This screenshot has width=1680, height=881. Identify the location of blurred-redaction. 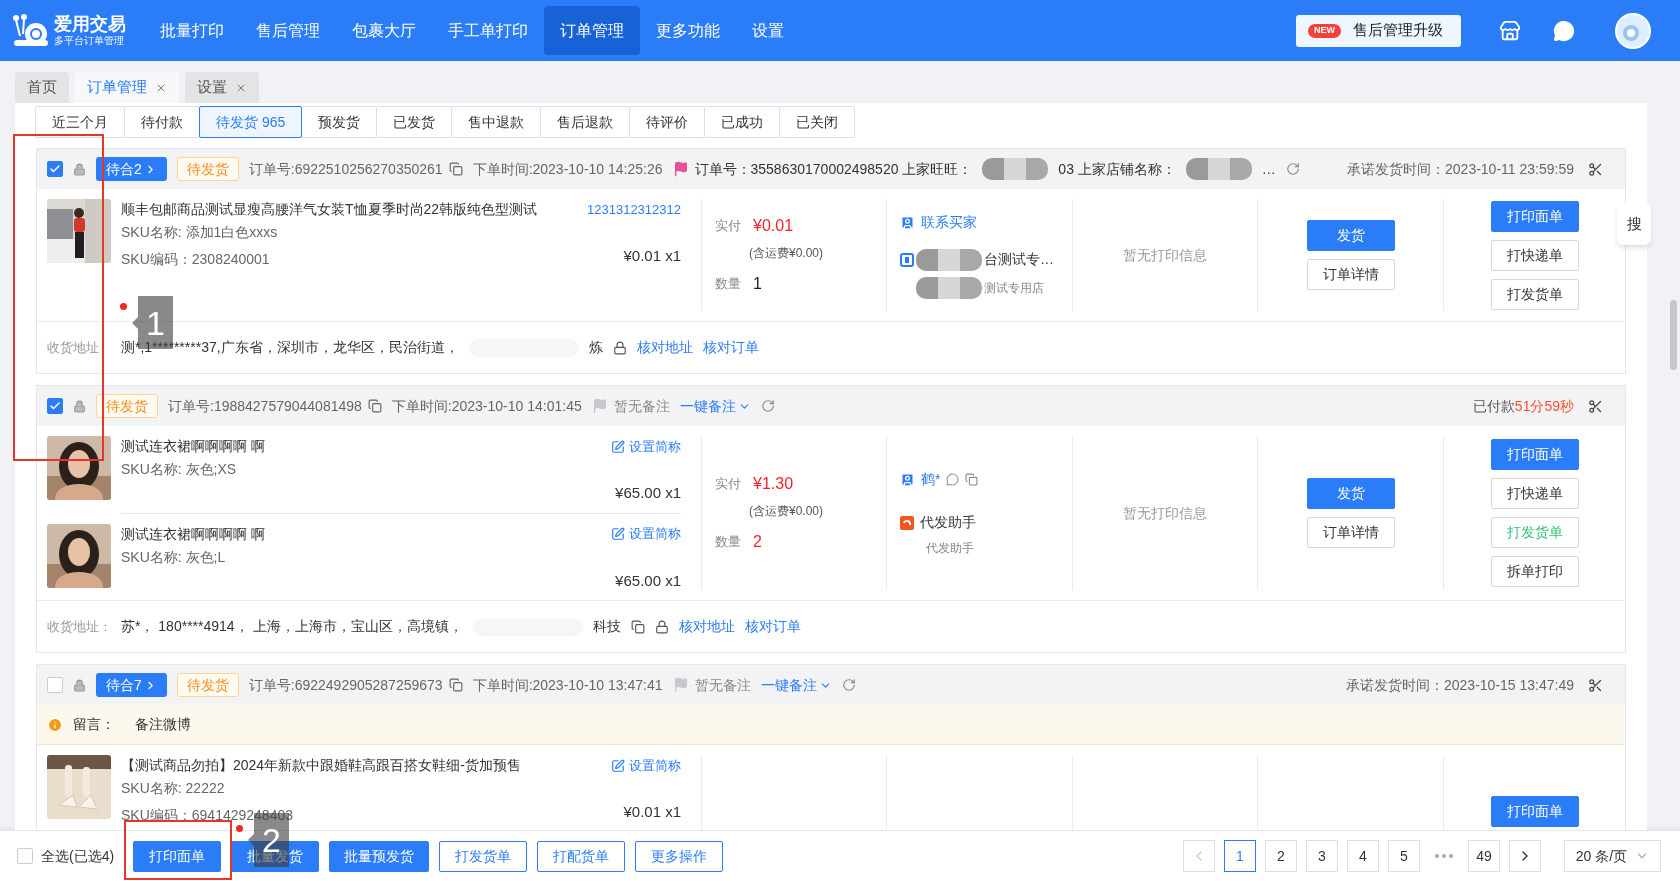
(1218, 169).